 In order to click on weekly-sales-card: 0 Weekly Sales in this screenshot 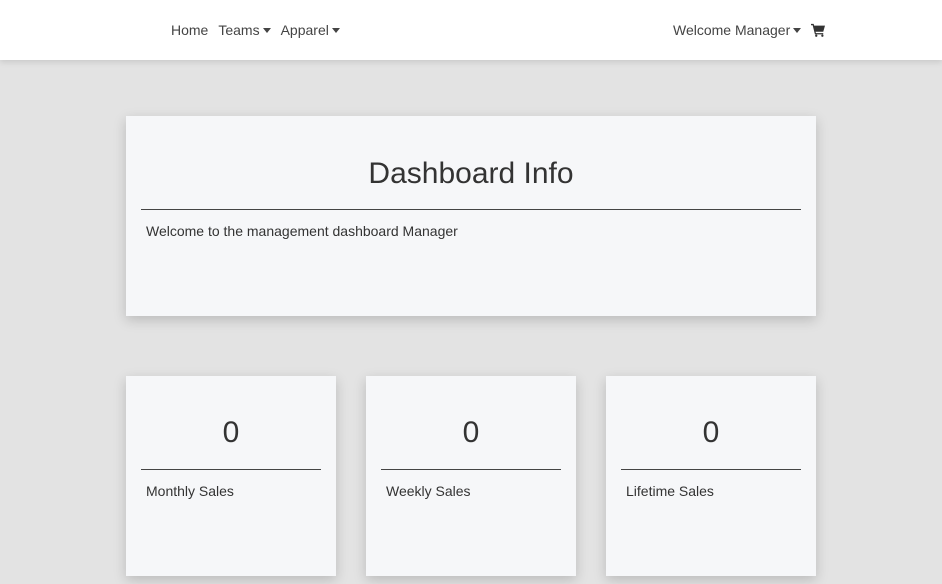, I will do `click(471, 476)`.